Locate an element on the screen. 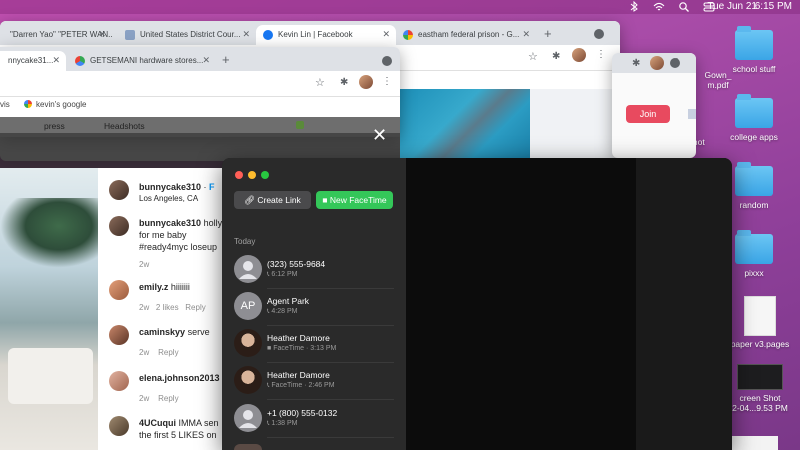 The height and width of the screenshot is (450, 800). tab-bunnycake: nnycake31... ✕ is located at coordinates (33, 61).